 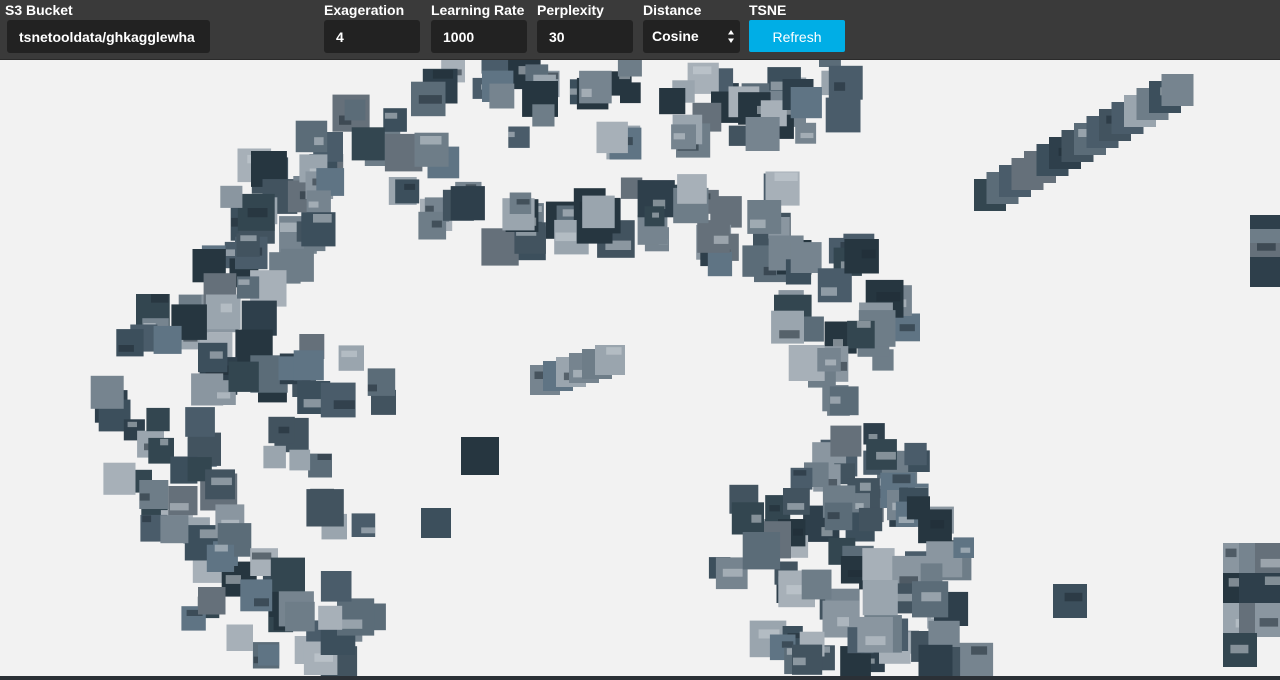 What do you see at coordinates (39, 10) in the screenshot?
I see `s3-bucket-label: S3 Bucket` at bounding box center [39, 10].